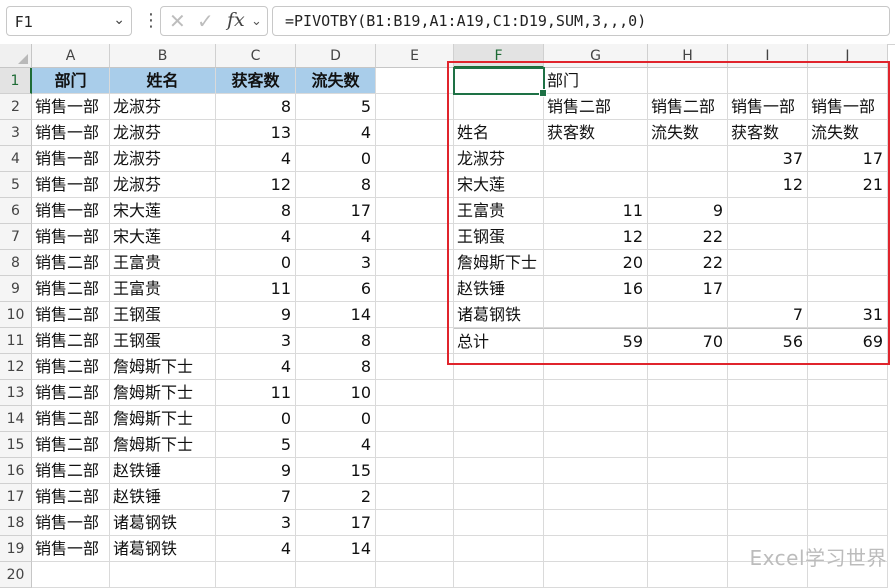  Describe the element at coordinates (768, 185) in the screenshot. I see `pivot-value-cell: 12` at that location.